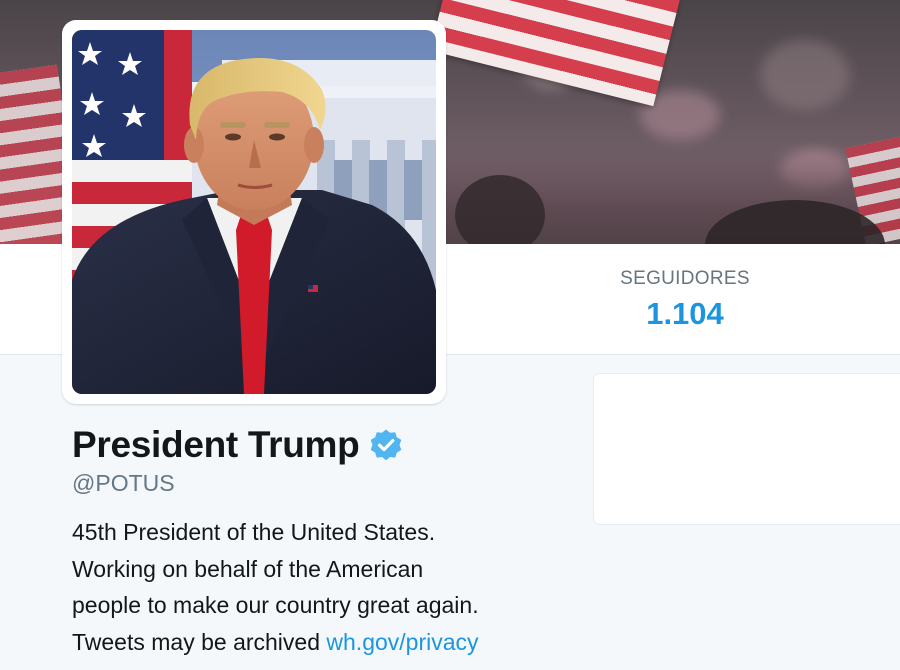 Image resolution: width=900 pixels, height=670 pixels. What do you see at coordinates (746, 449) in the screenshot?
I see `sidebar-card` at bounding box center [746, 449].